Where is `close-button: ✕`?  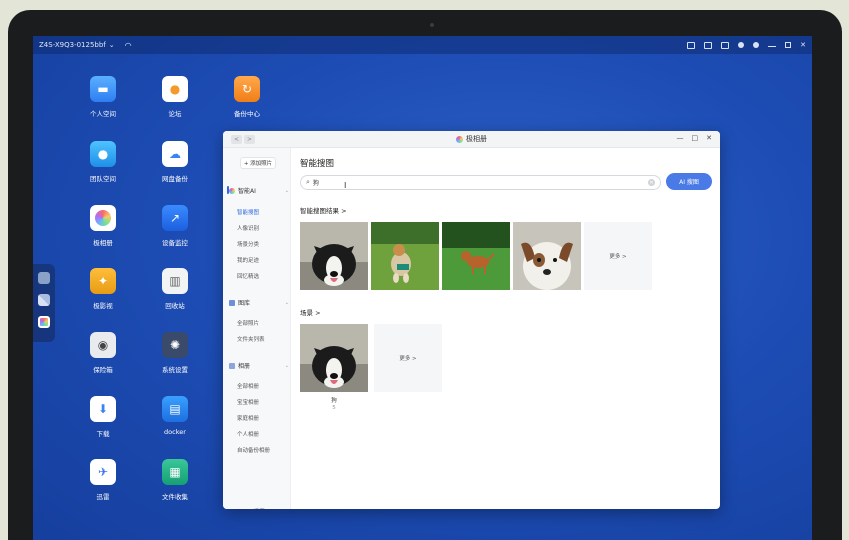 close-button: ✕ is located at coordinates (709, 138).